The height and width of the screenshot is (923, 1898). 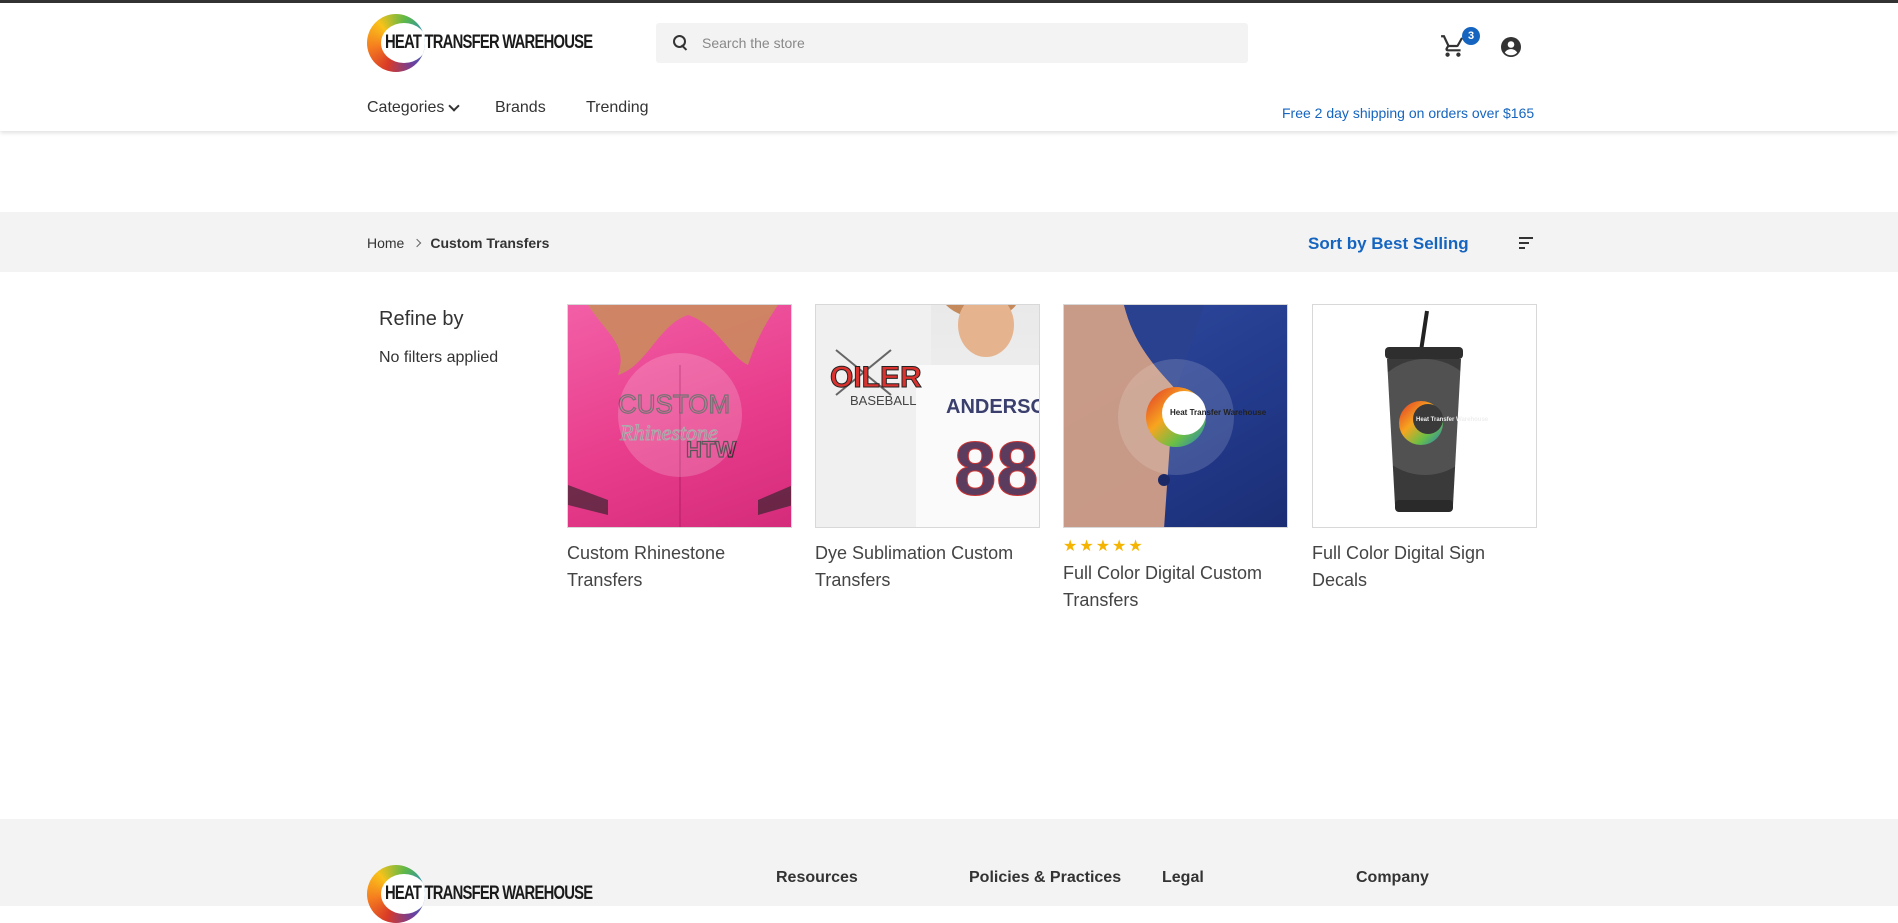 I want to click on logo-text: Heat Transfer Warehouse, so click(x=489, y=42).